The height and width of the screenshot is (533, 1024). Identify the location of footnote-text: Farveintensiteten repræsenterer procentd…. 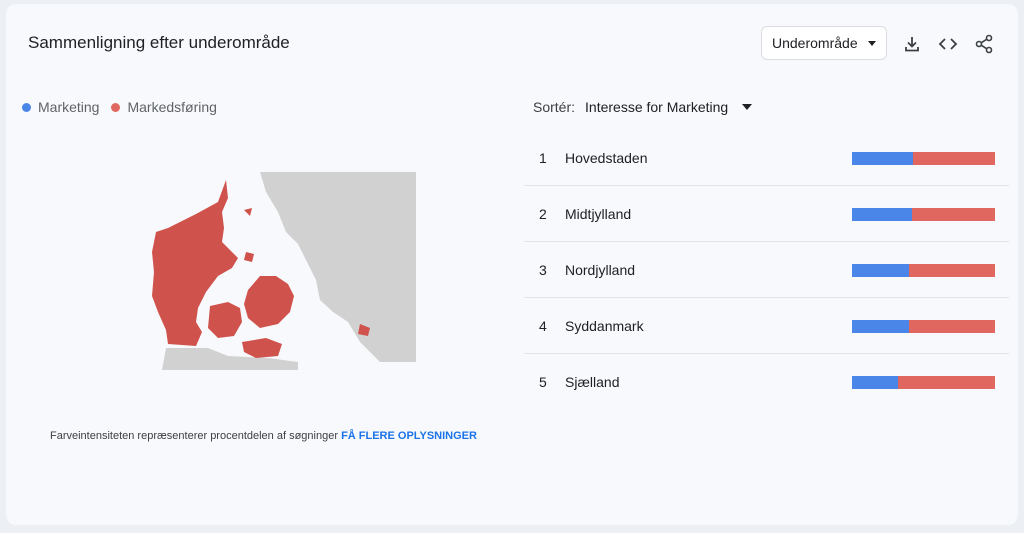
(194, 436).